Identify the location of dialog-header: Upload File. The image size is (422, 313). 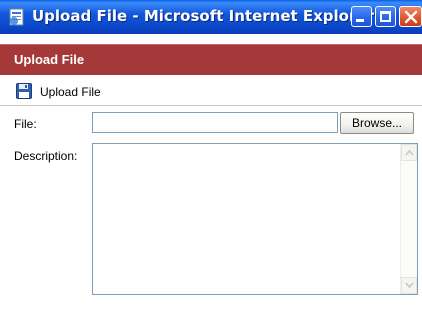
(211, 59).